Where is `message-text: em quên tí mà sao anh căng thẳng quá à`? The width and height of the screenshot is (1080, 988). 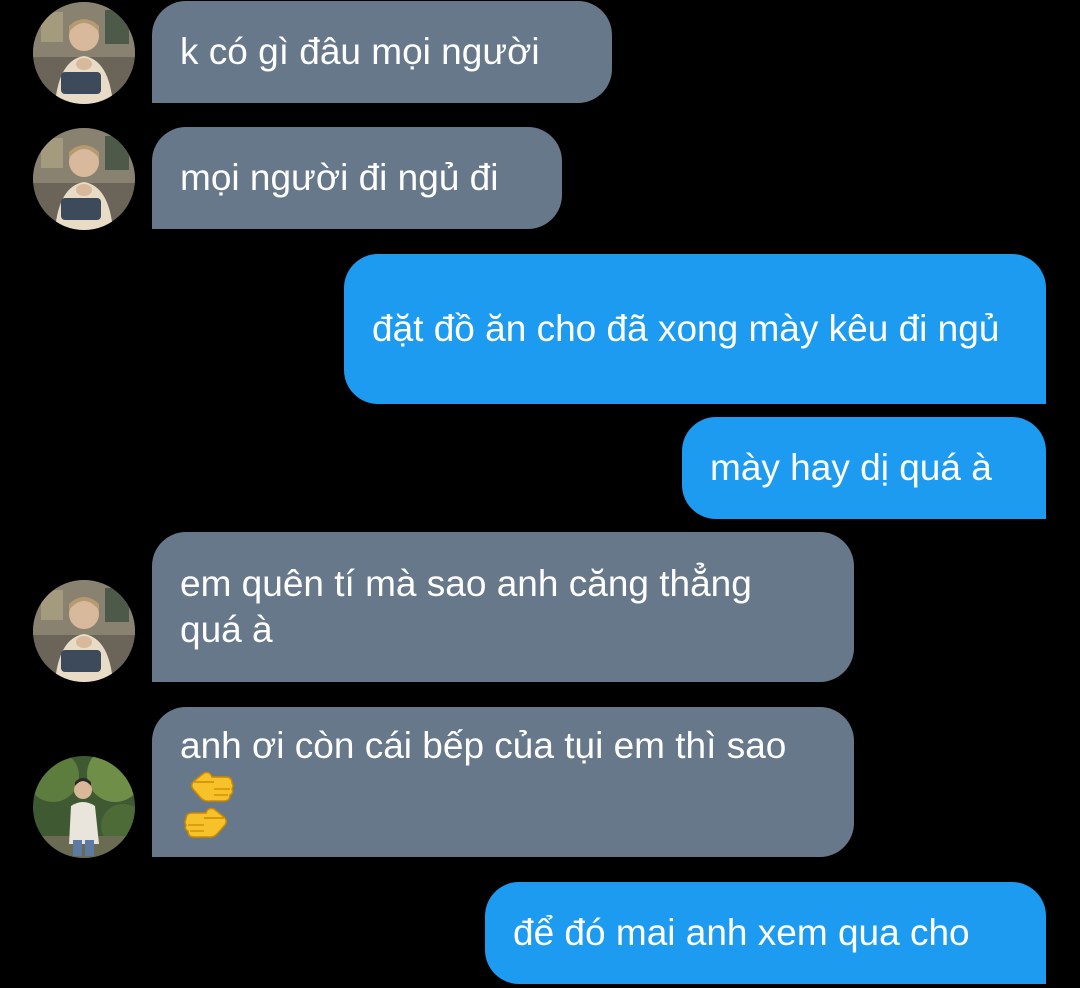 message-text: em quên tí mà sao anh căng thẳng quá à is located at coordinates (466, 606).